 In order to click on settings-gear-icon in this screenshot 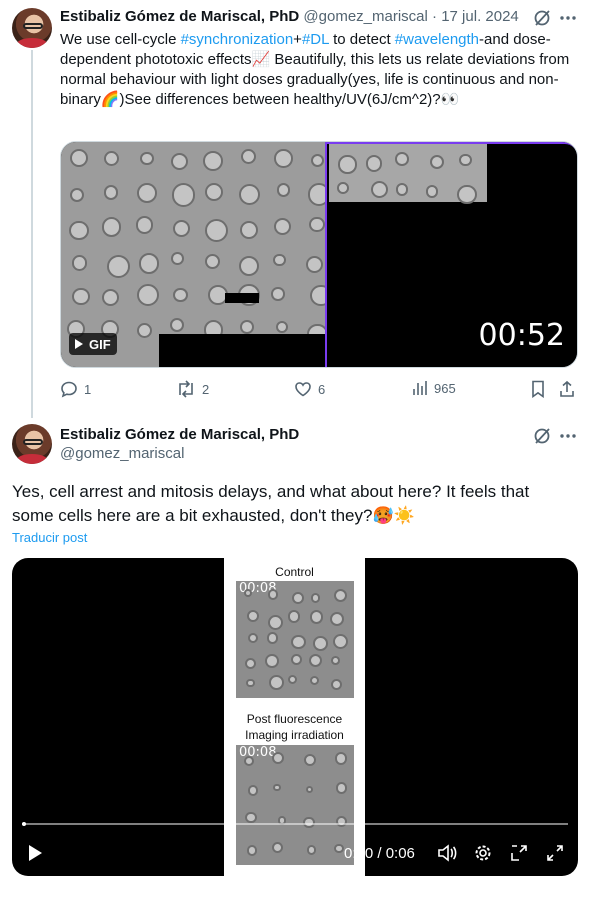, I will do `click(483, 853)`.